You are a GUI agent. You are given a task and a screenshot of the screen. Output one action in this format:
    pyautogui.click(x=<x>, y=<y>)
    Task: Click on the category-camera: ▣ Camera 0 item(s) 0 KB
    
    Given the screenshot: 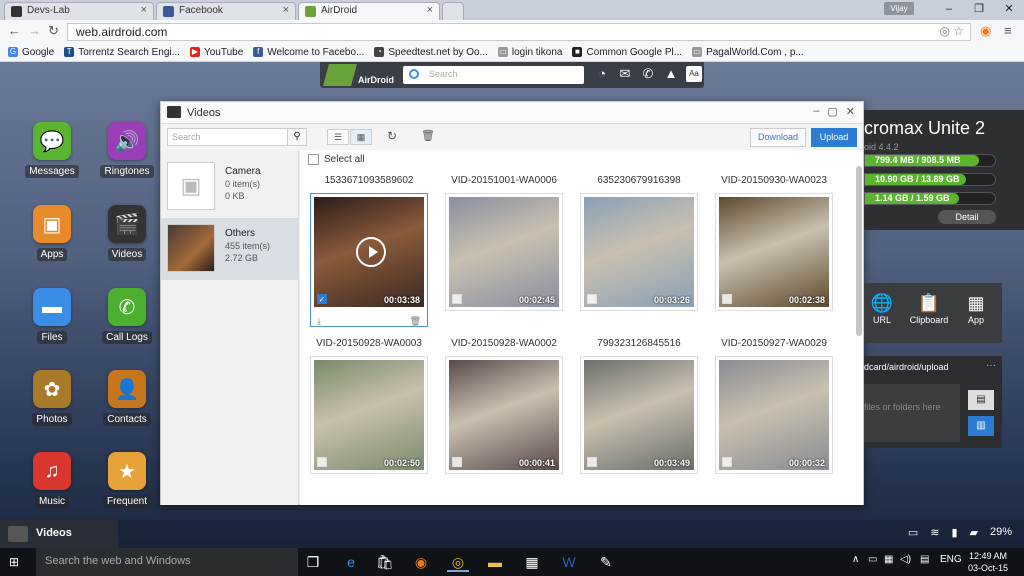 What is the action you would take?
    pyautogui.click(x=230, y=187)
    